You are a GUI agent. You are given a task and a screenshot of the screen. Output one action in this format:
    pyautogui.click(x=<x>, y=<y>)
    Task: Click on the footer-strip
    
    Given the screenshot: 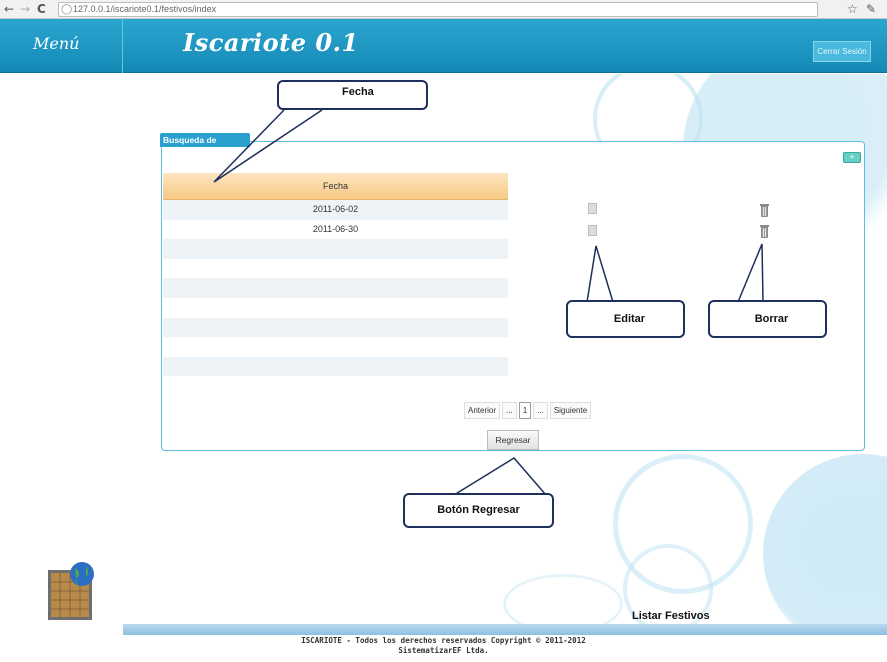 What is the action you would take?
    pyautogui.click(x=505, y=629)
    